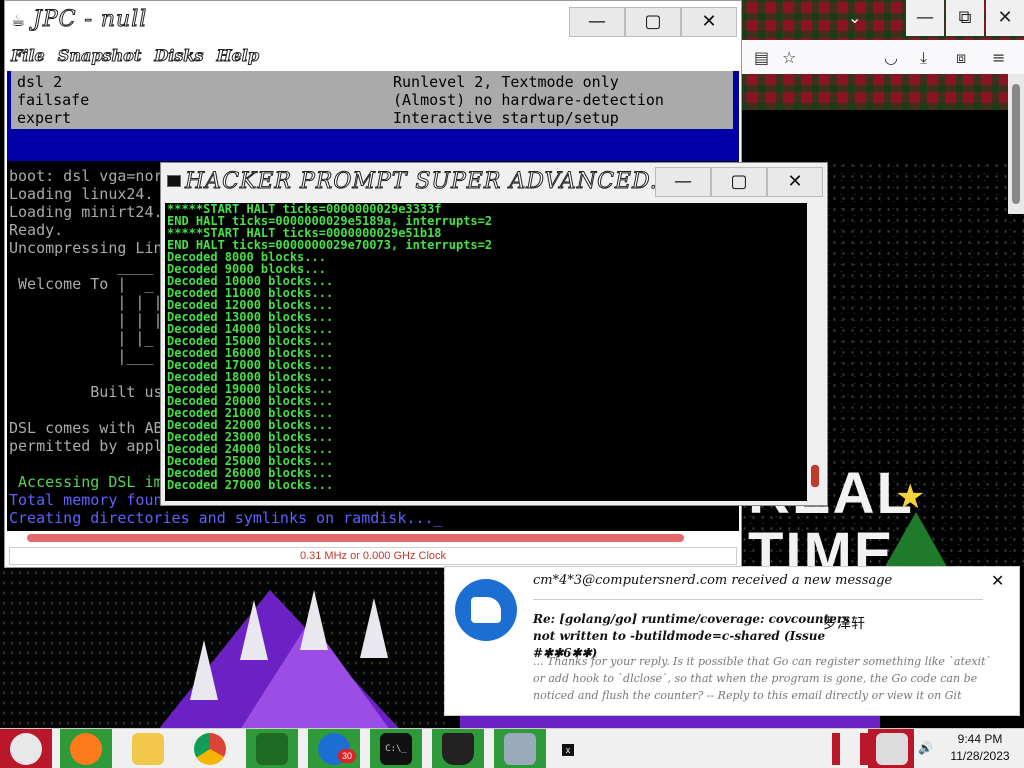 This screenshot has height=768, width=1024. I want to click on start-button, so click(26, 748).